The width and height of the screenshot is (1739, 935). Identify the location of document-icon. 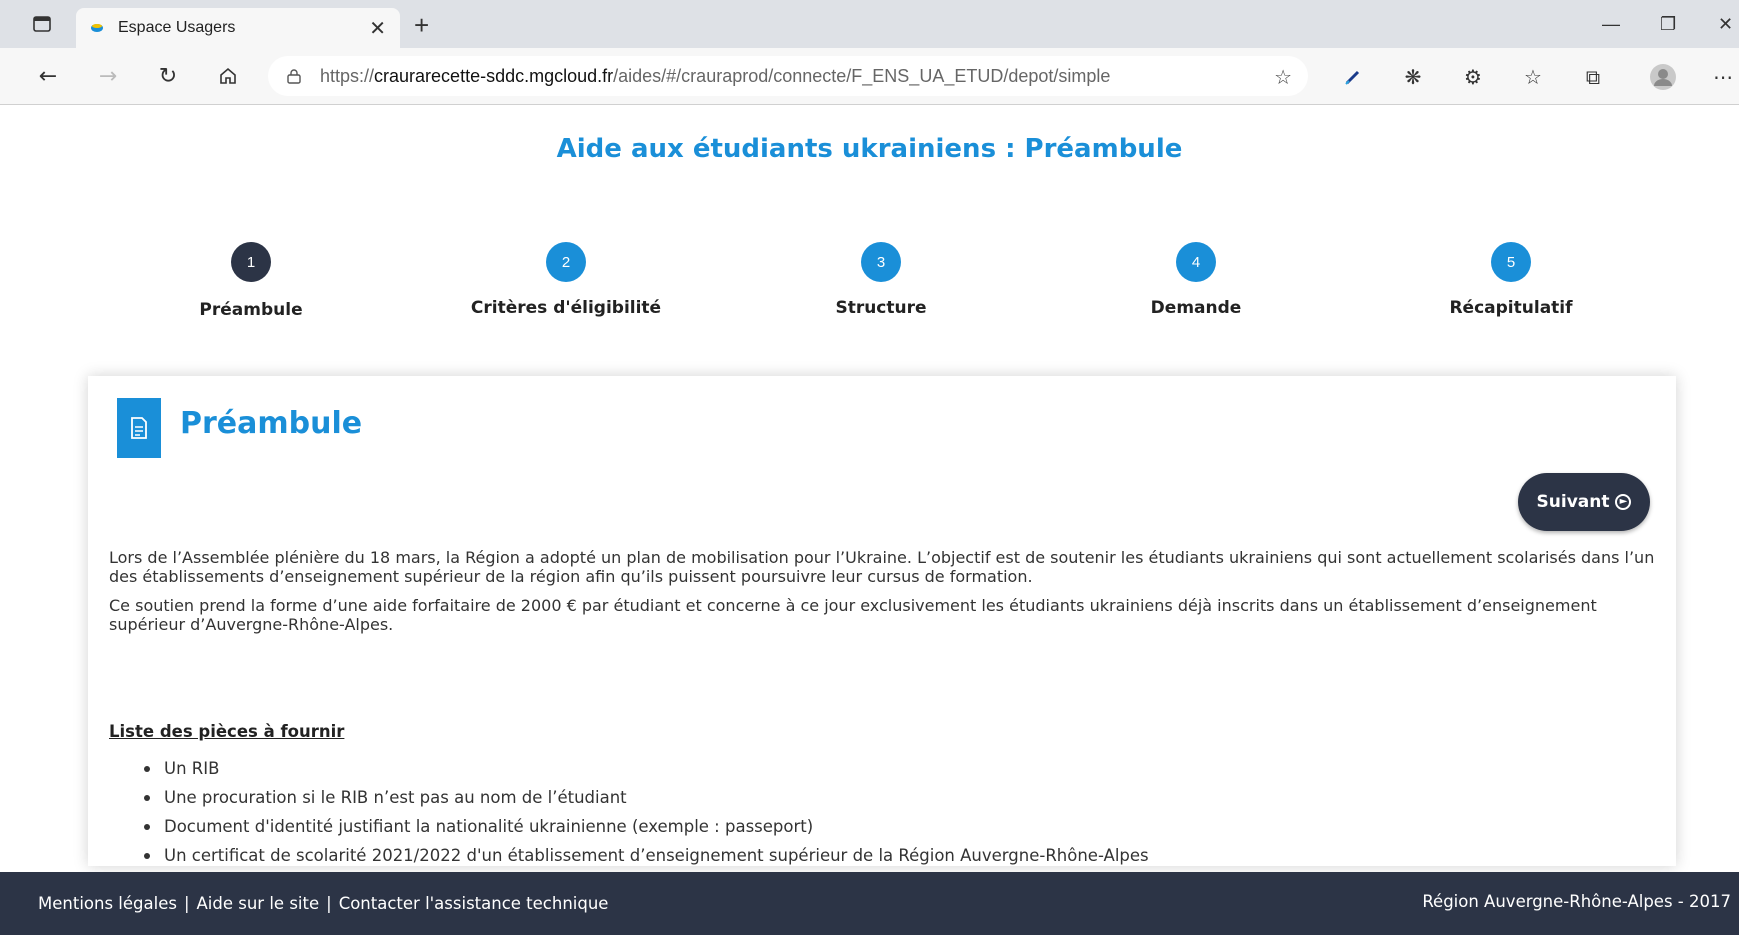
(139, 428).